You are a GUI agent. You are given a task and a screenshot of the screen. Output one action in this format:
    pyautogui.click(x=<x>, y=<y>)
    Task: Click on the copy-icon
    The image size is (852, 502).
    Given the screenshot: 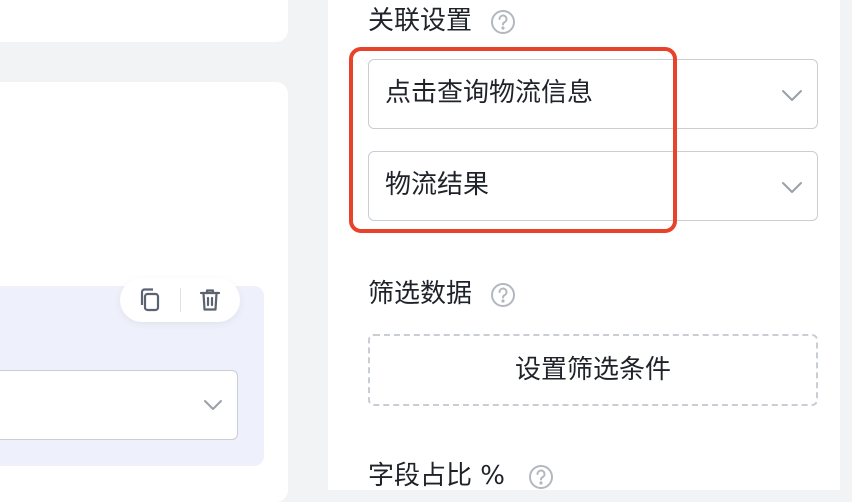 What is the action you would take?
    pyautogui.click(x=150, y=300)
    